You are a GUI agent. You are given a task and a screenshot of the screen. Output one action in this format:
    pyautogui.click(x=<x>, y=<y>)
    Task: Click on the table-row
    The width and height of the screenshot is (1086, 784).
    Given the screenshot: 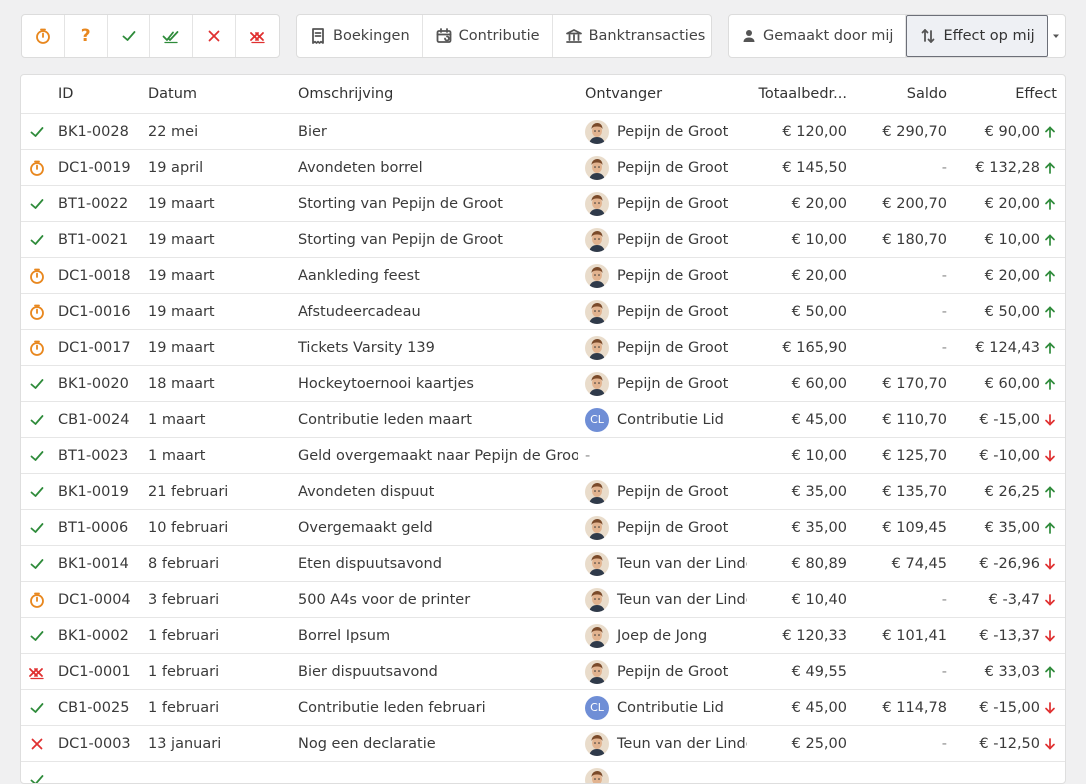 What is the action you would take?
    pyautogui.click(x=543, y=773)
    